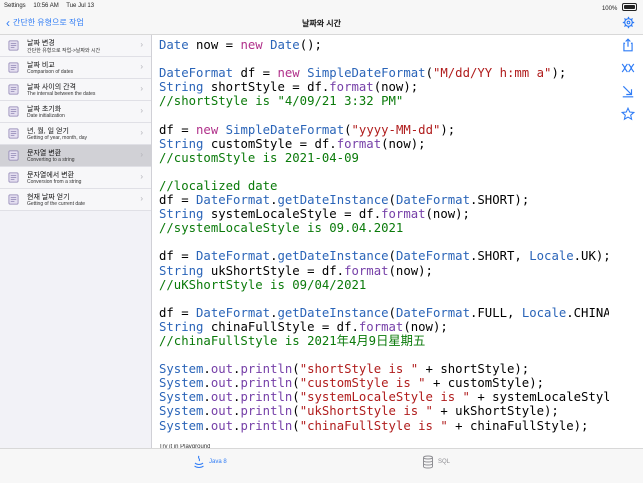 This screenshot has width=643, height=483. Describe the element at coordinates (51, 160) in the screenshot. I see `sidebar-item-subtitle: Converting to a string` at that location.